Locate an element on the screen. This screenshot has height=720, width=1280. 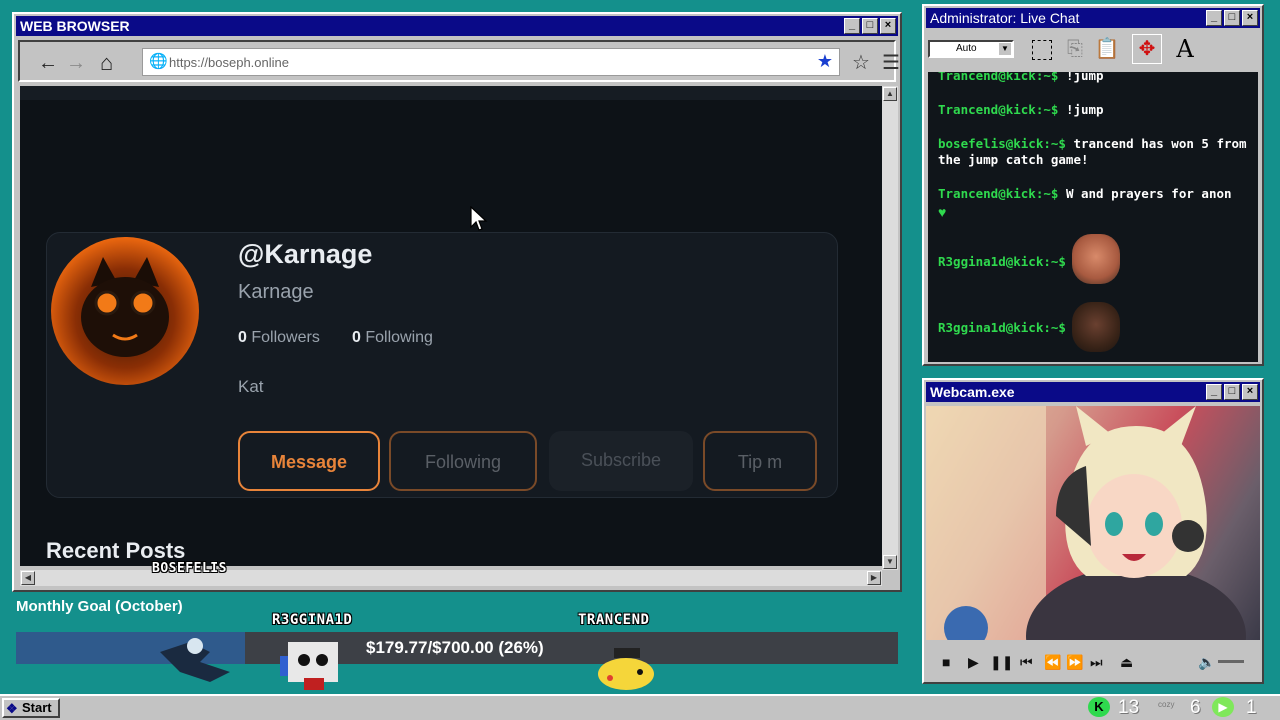
profile-display-name: Karnage is located at coordinates (276, 292).